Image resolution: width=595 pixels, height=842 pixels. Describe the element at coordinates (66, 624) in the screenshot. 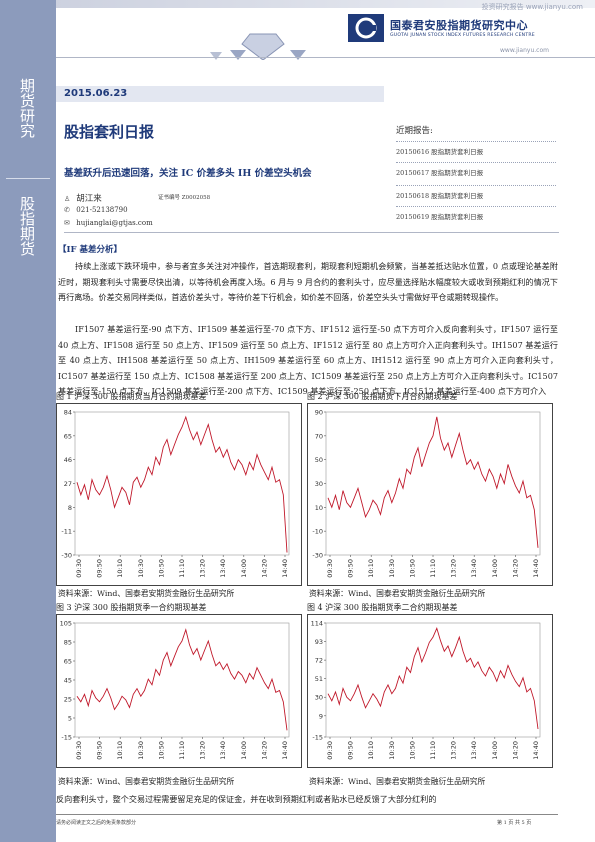

I see `y-tick-label: 105` at that location.